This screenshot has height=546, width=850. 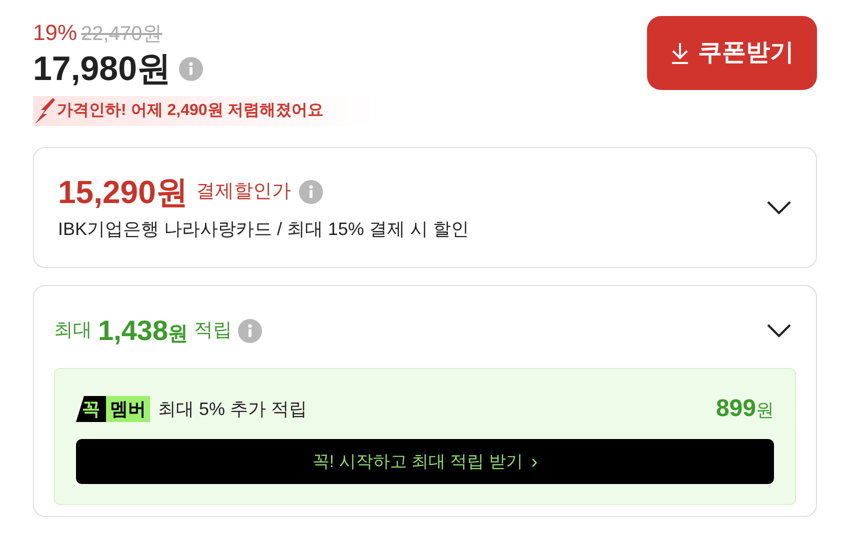 What do you see at coordinates (233, 409) in the screenshot?
I see `membership-text: 최대 5% 추가 적립` at bounding box center [233, 409].